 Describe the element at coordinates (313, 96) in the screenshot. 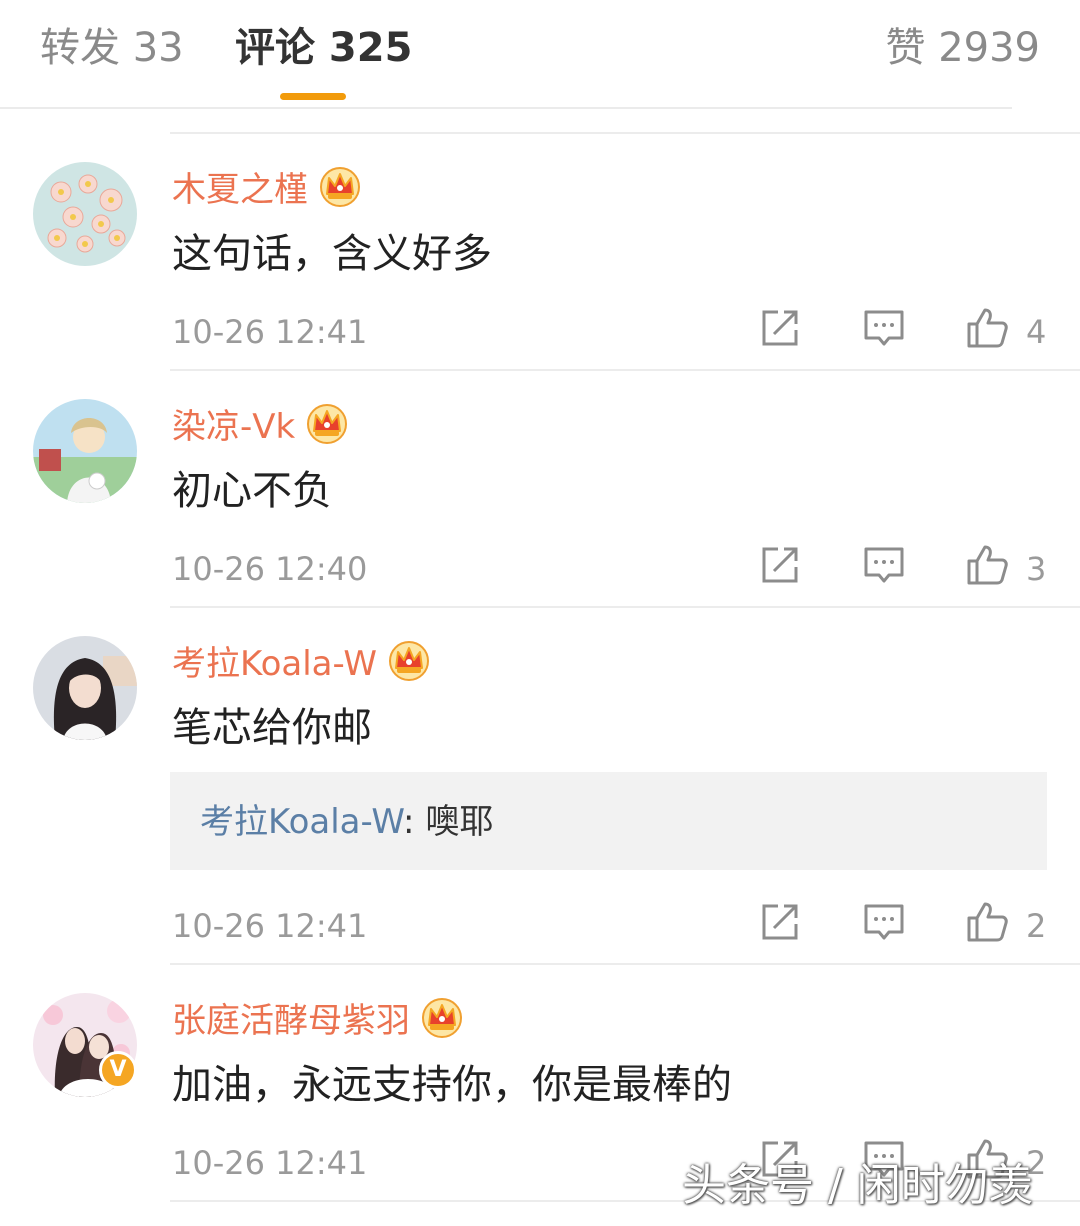

I see `active-tab-indicator` at that location.